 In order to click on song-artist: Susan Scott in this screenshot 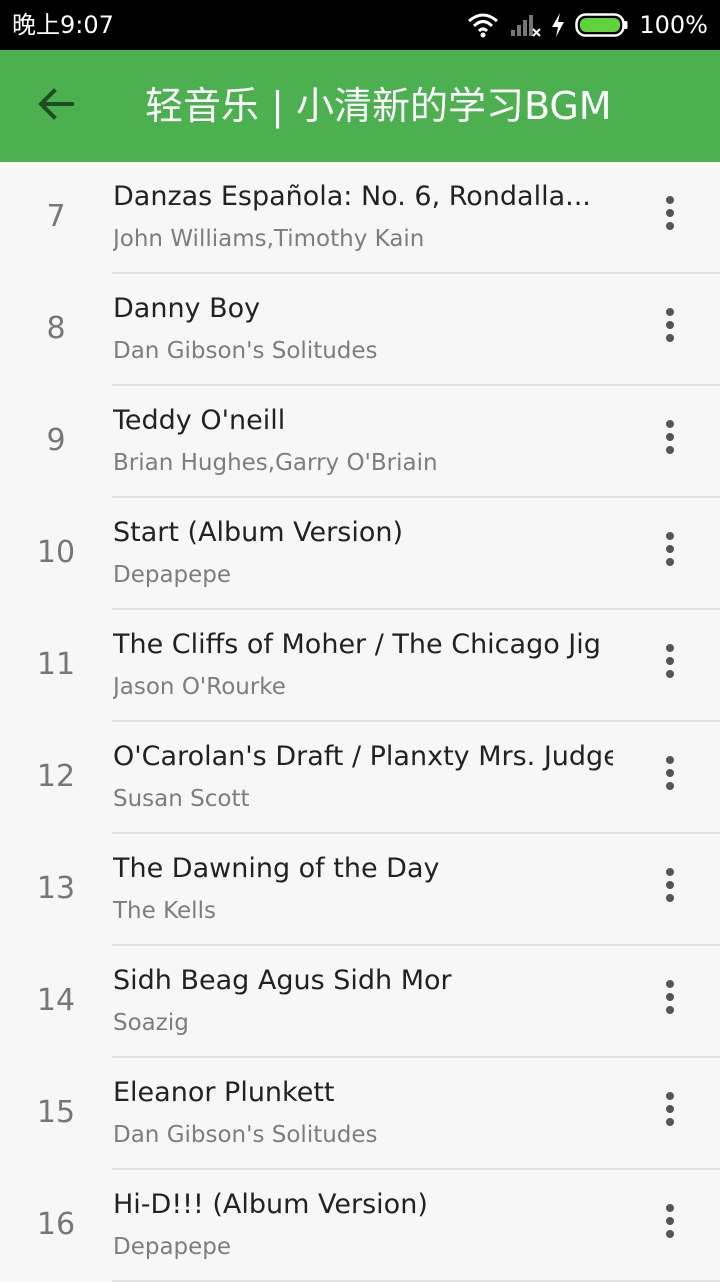, I will do `click(181, 799)`.